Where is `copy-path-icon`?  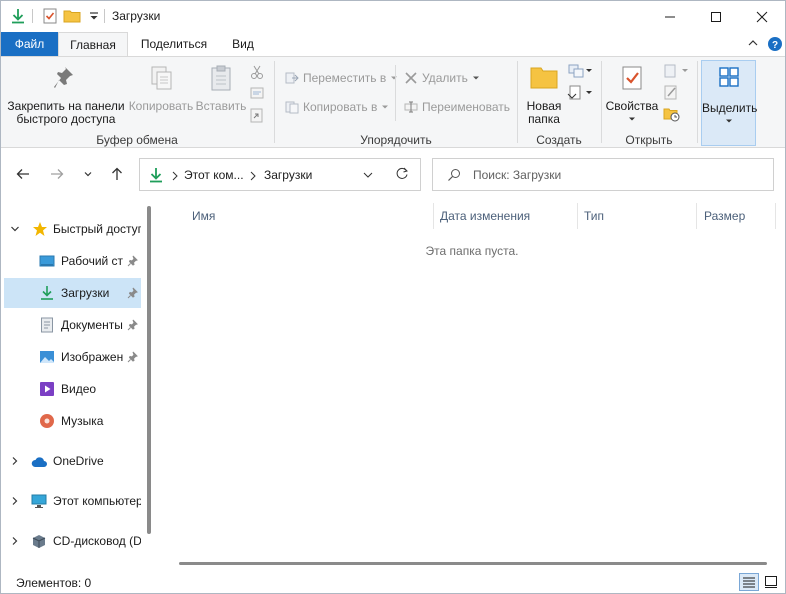
copy-path-icon is located at coordinates (257, 94).